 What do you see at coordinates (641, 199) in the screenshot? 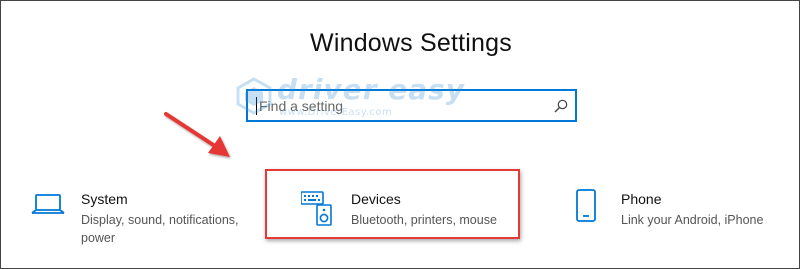
I see `tile-phone-title: Phone` at bounding box center [641, 199].